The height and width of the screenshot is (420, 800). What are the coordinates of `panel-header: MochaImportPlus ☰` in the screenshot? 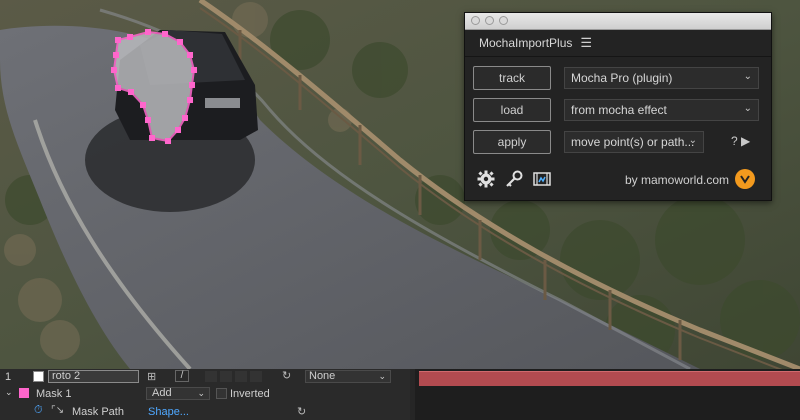 It's located at (618, 43).